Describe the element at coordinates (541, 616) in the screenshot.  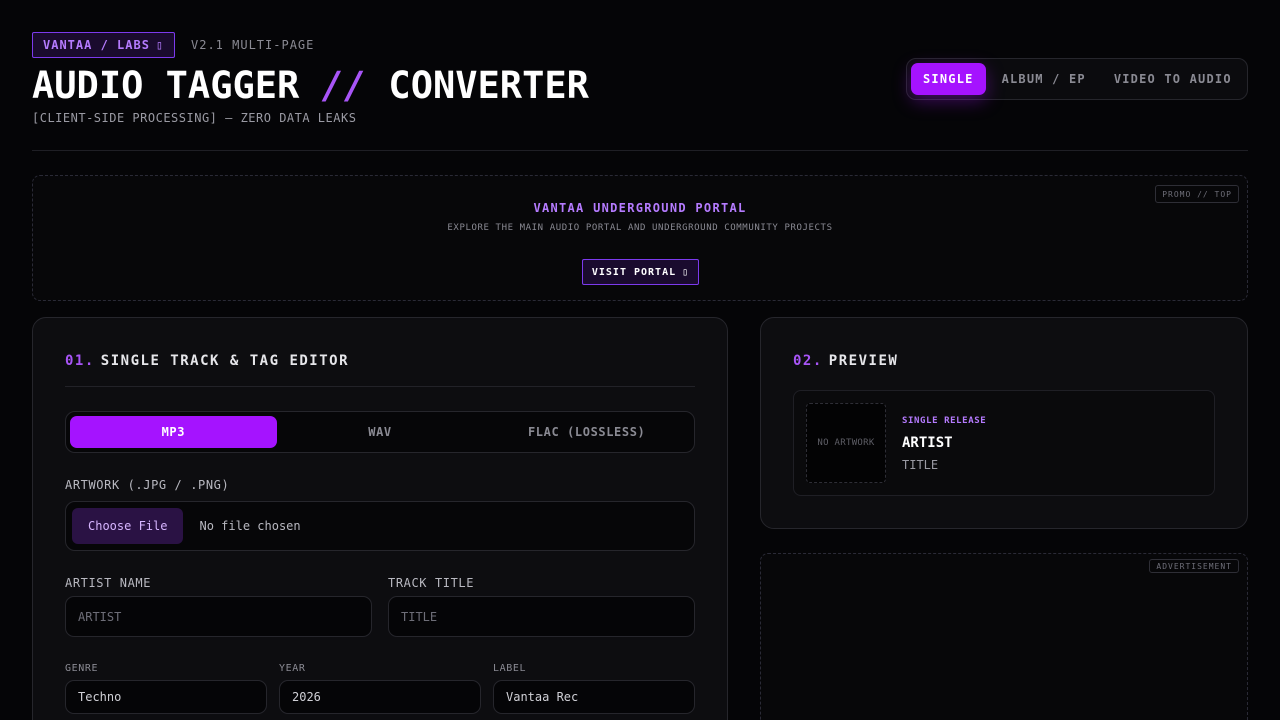
I see `track-title-input` at that location.